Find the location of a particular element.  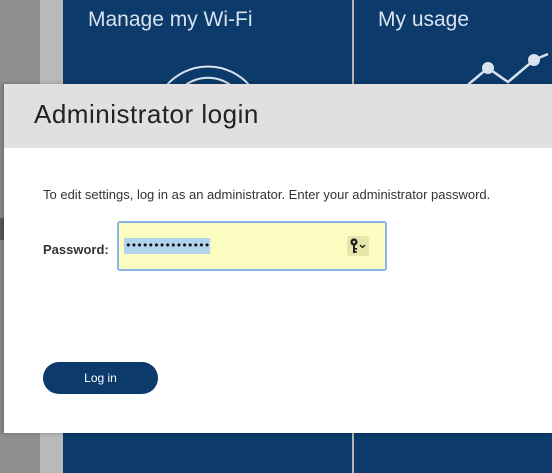

password-label: Password: is located at coordinates (76, 249).